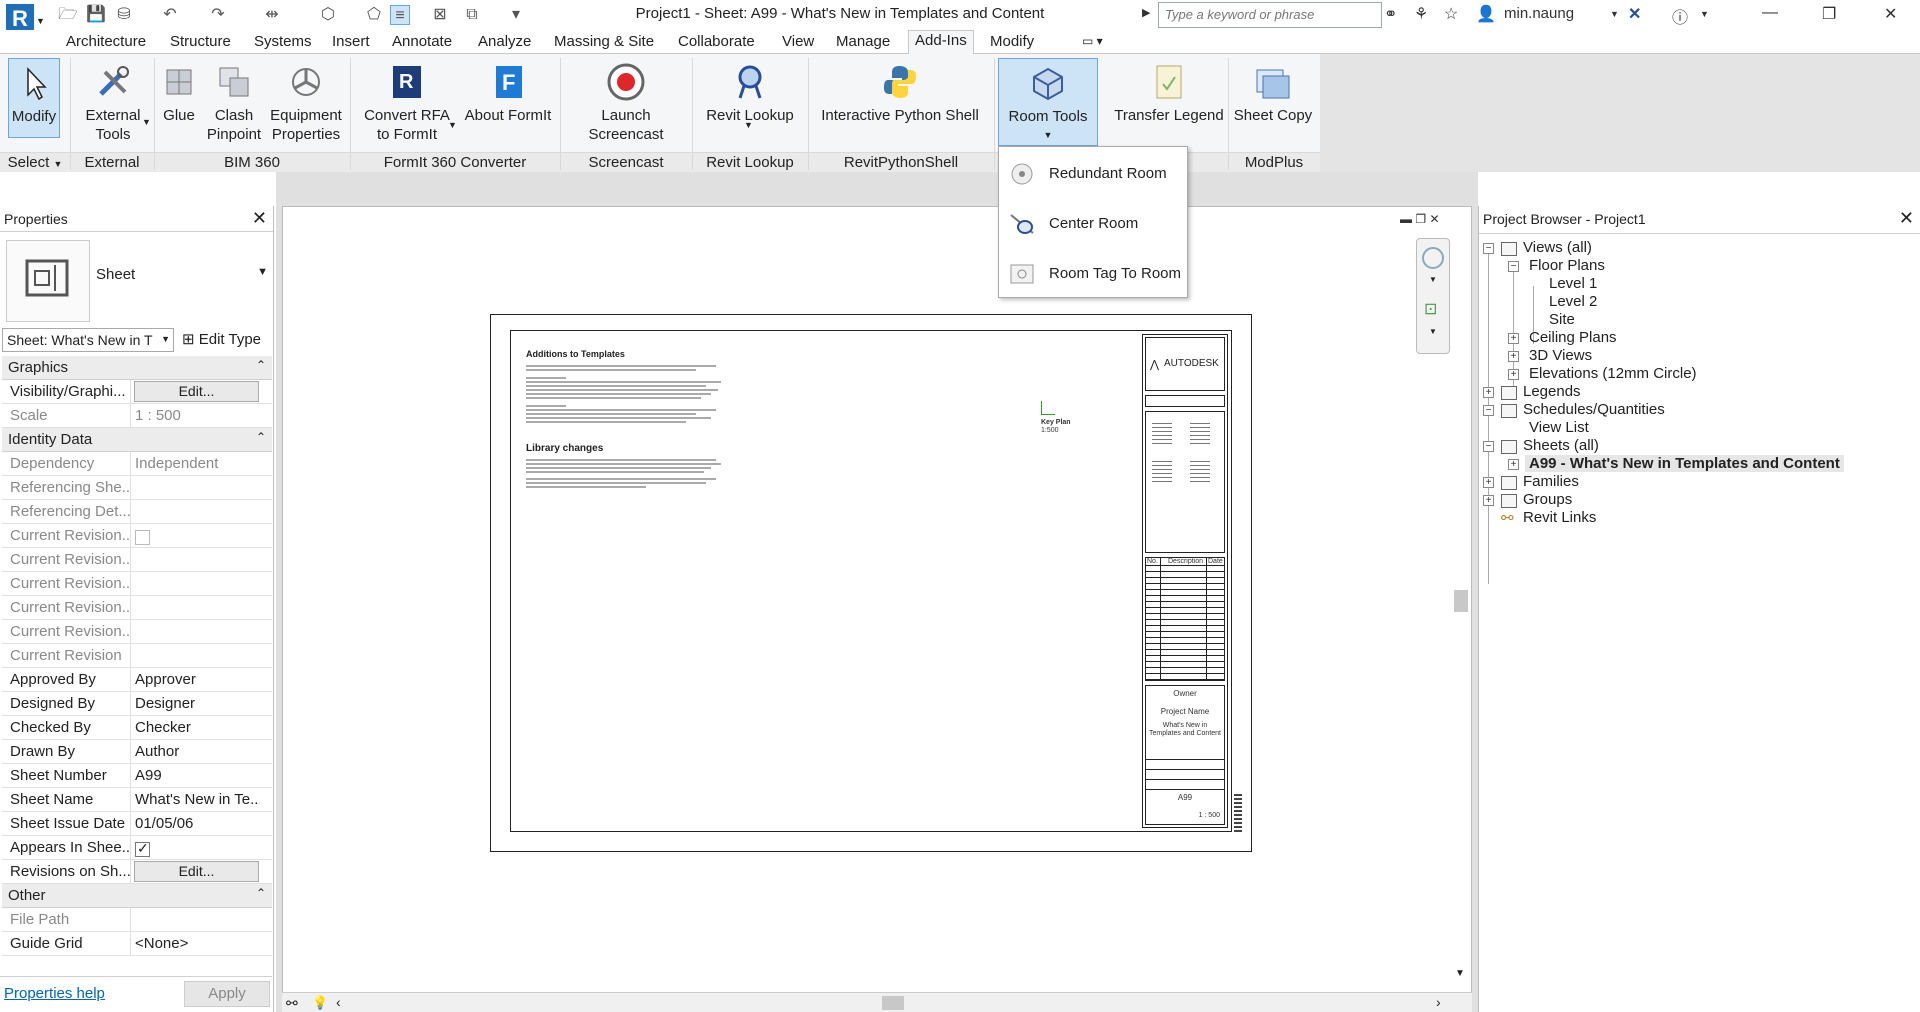  I want to click on menu-item-center-room: Center Room, so click(1093, 223).